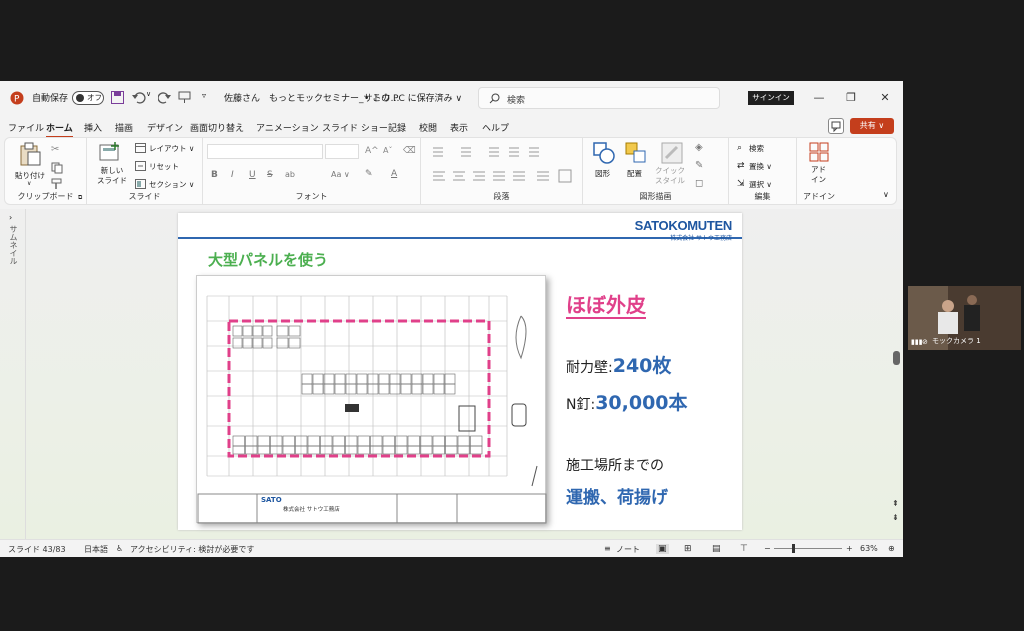 The image size is (1024, 631). Describe the element at coordinates (265, 151) in the screenshot. I see `font-name-combo` at that location.